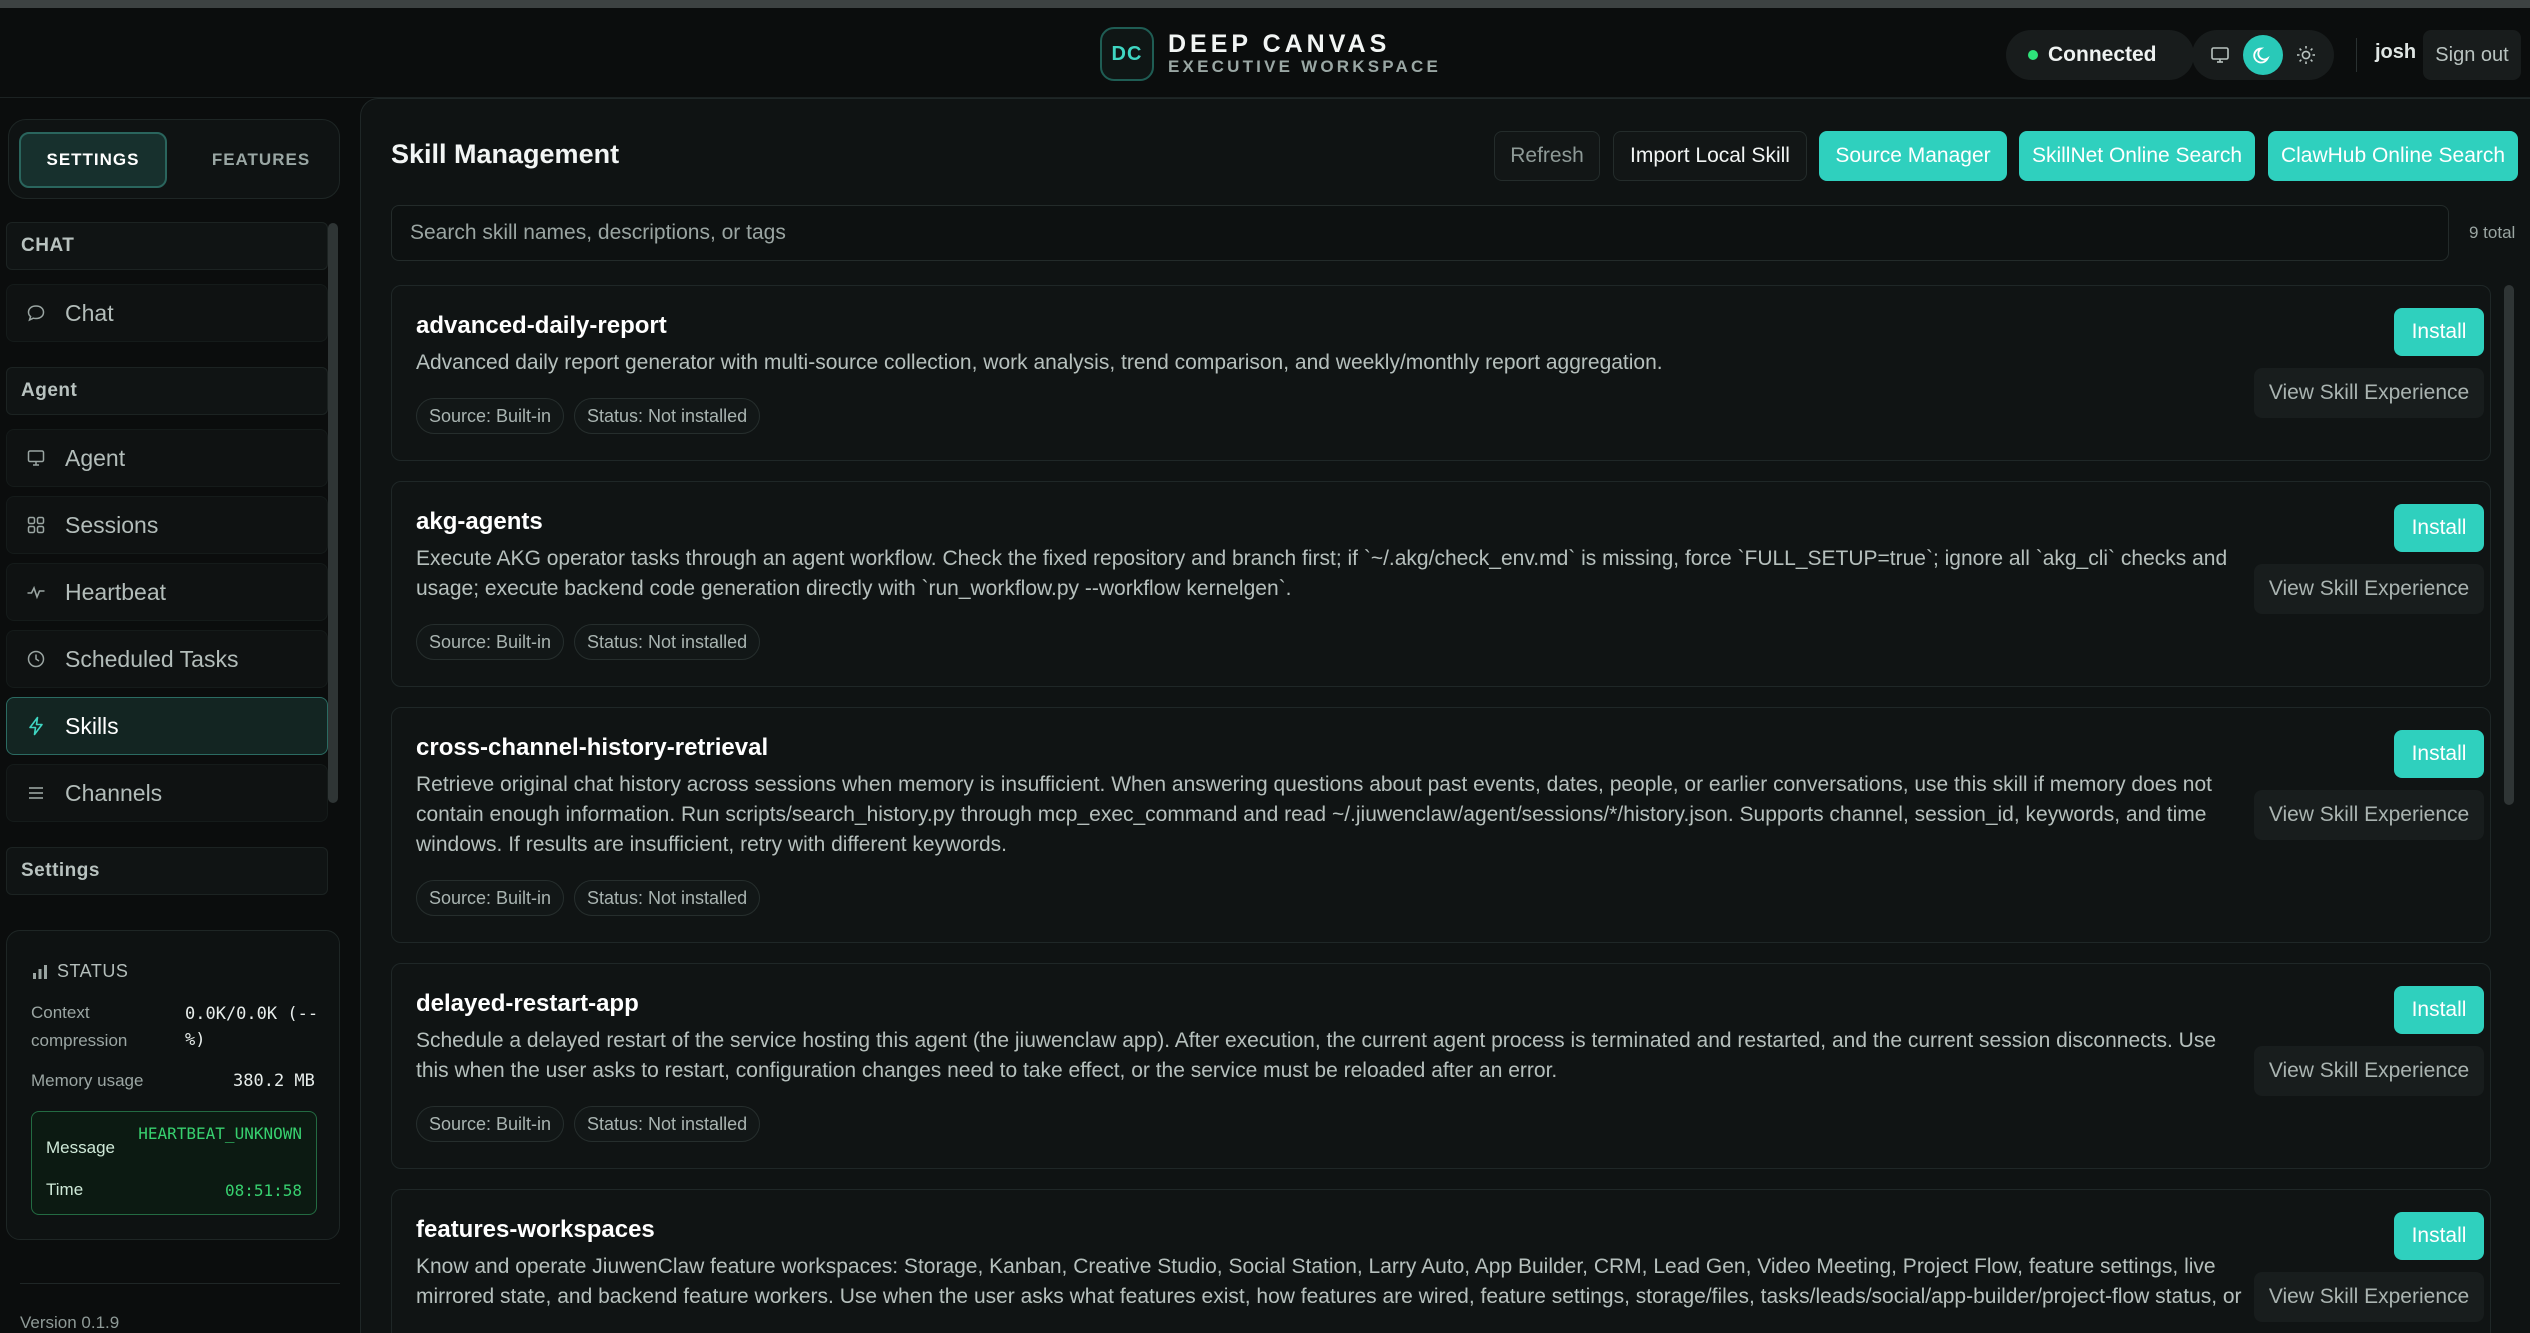 The width and height of the screenshot is (2530, 1333). I want to click on sidebar-item-scheduled-tasks: Scheduled Tasks, so click(167, 659).